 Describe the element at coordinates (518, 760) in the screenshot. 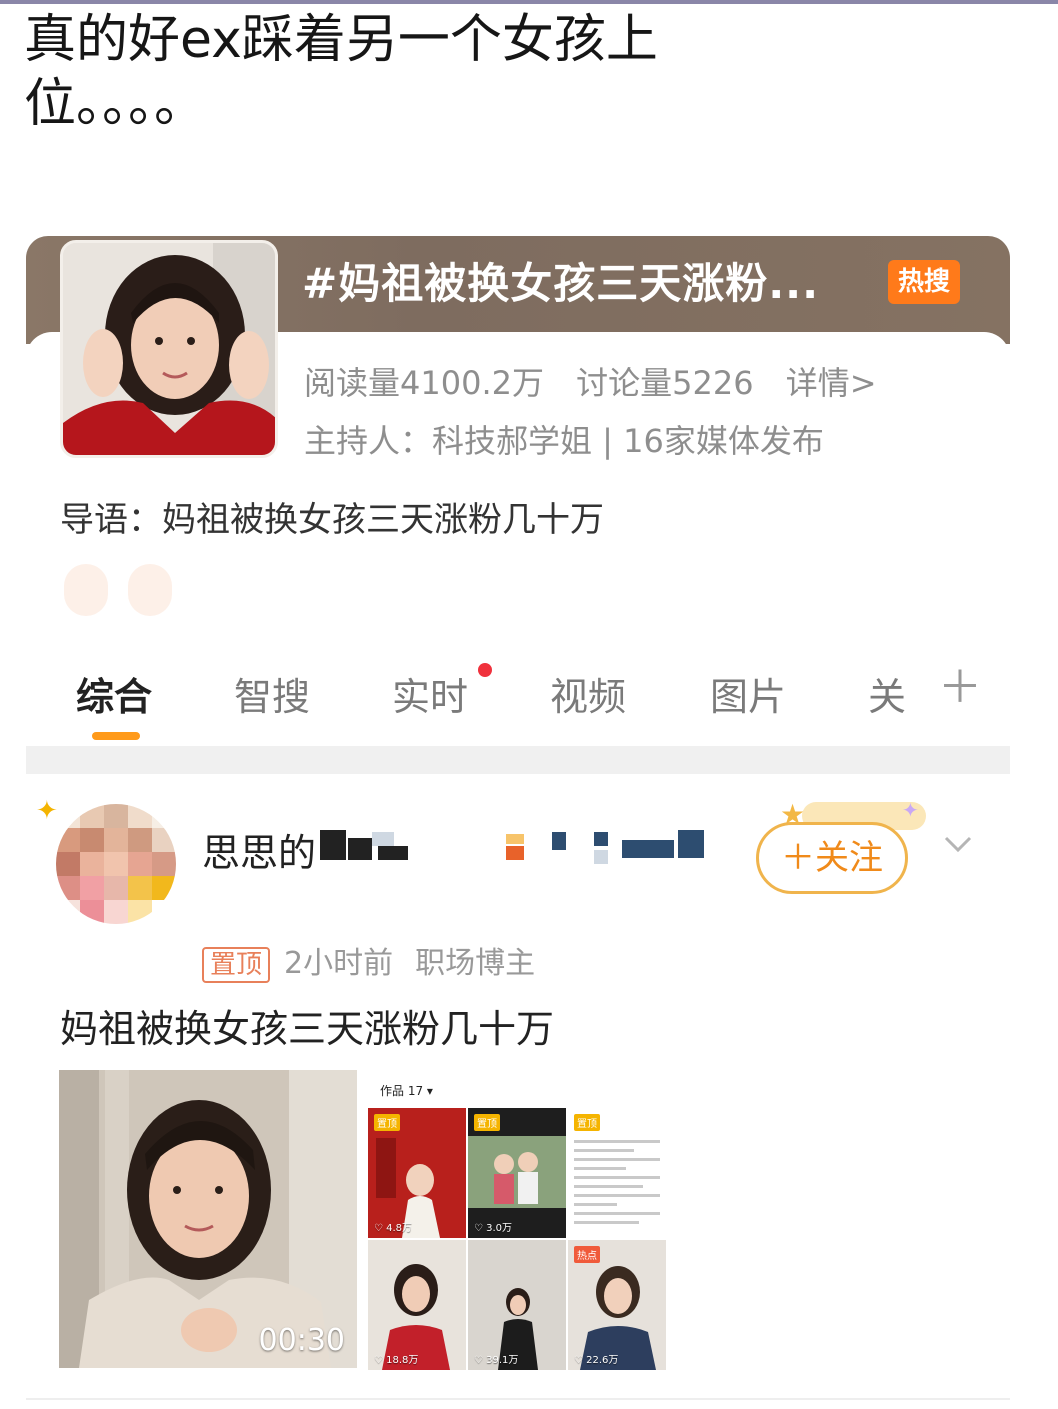

I see `section-divider` at that location.